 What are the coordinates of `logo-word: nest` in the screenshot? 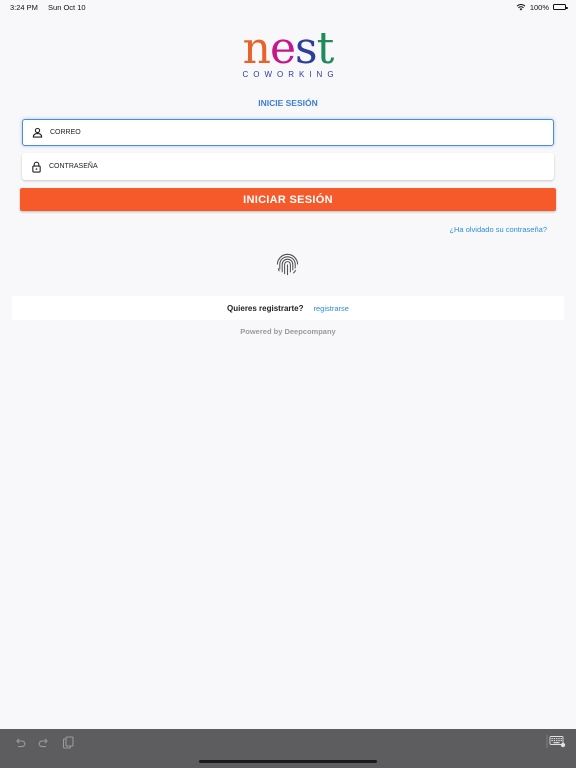 It's located at (288, 48).